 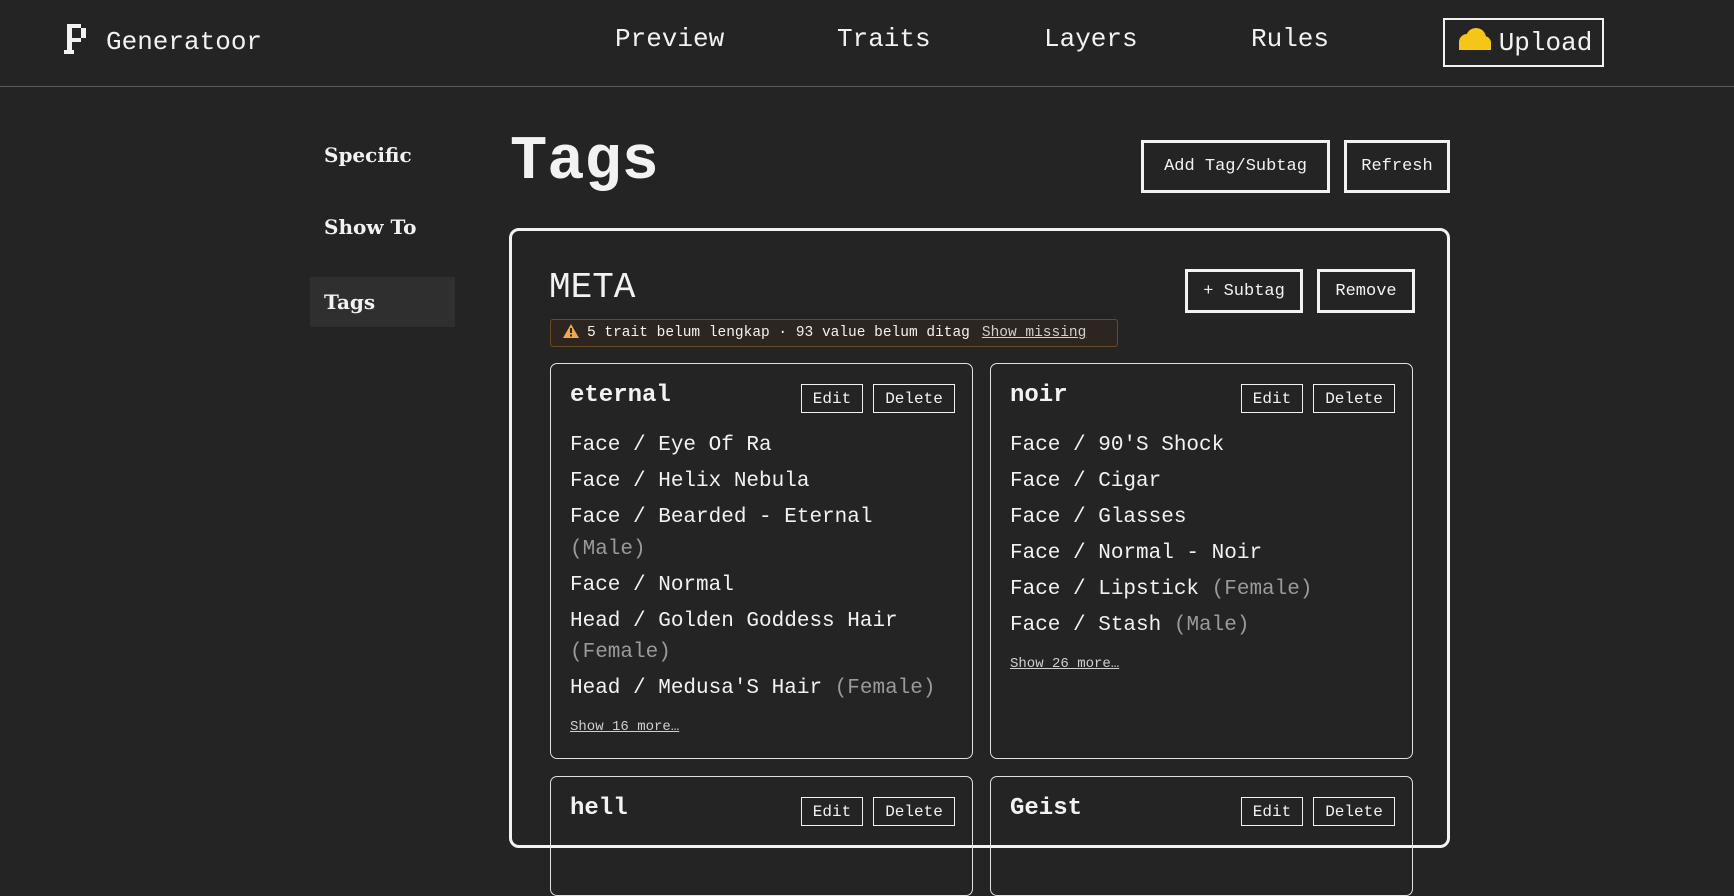 I want to click on warning-icon, so click(x=571, y=333).